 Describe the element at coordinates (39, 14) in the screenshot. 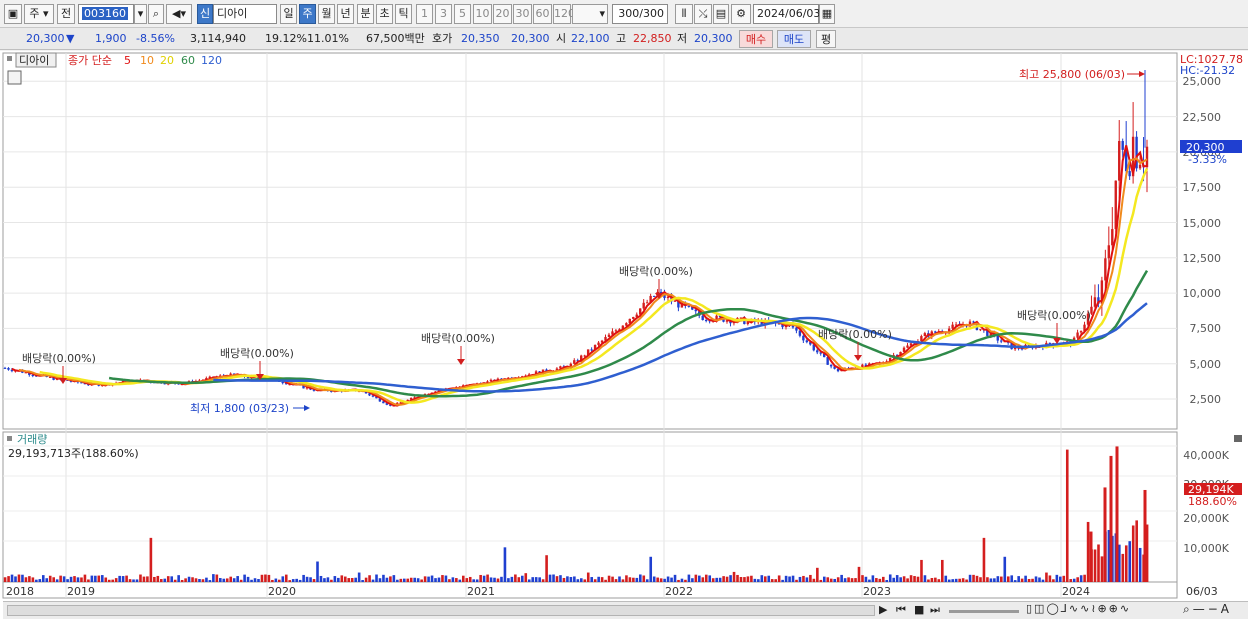

I see `period-select: 주 ▾` at that location.